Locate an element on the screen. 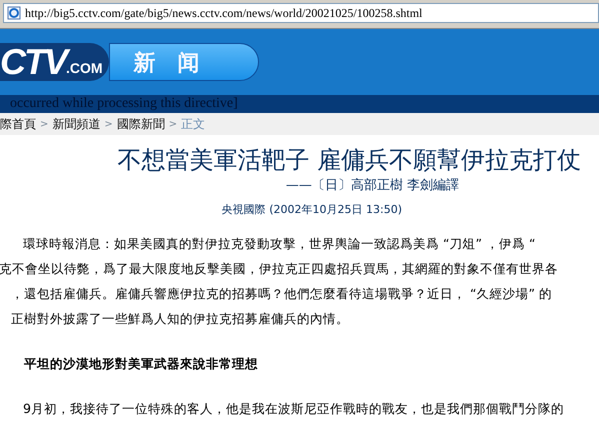  paragraph-line: ，還包括雇傭兵。雇傭兵響應伊拉克的招募嗎？他們怎麼看待這場戰爭？近日， “久經沙場” 的 is located at coordinates (281, 293).